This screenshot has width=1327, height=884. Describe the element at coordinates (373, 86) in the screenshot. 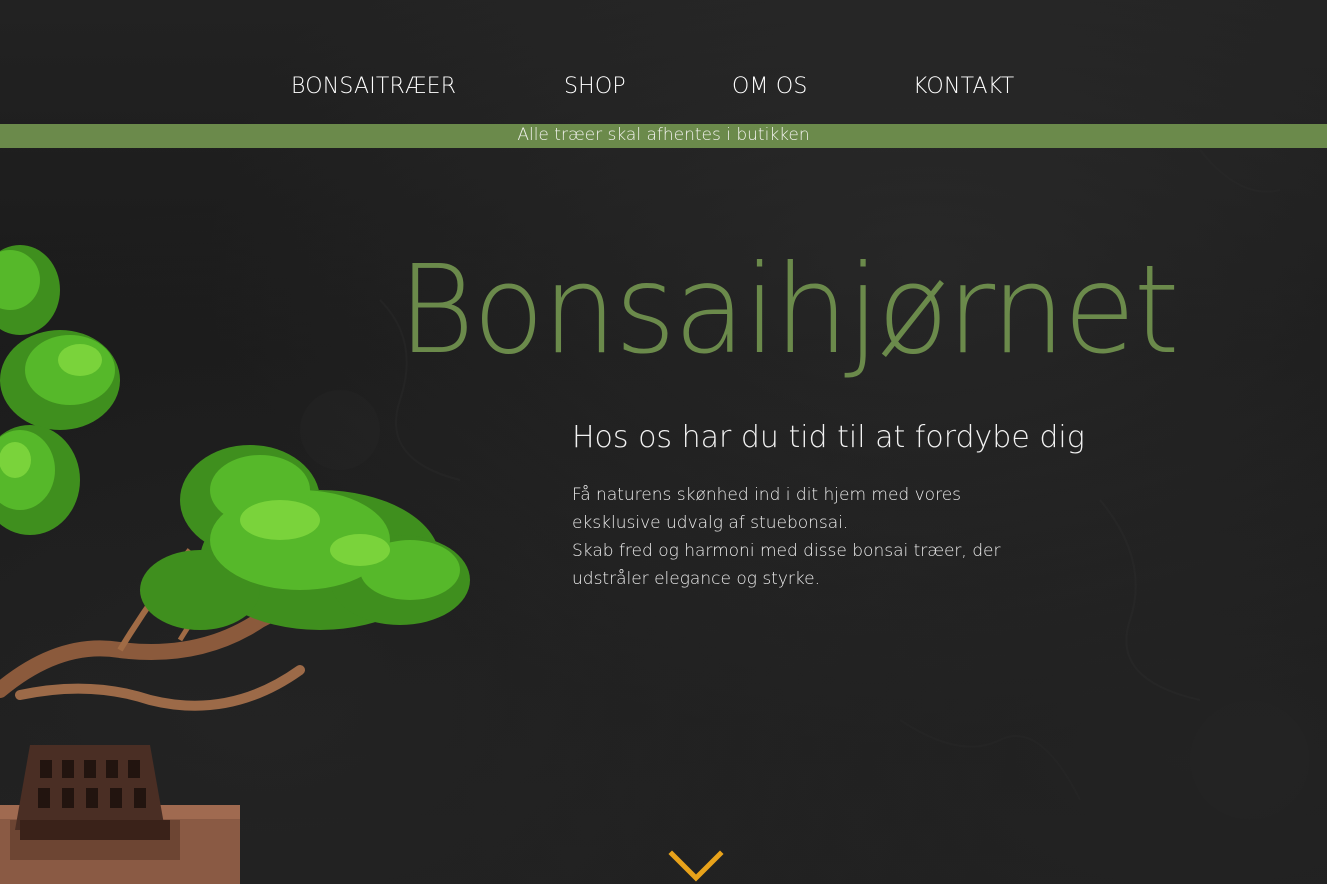

I see `nav-item-bonsaitraeer: BONSAITRÆER` at that location.